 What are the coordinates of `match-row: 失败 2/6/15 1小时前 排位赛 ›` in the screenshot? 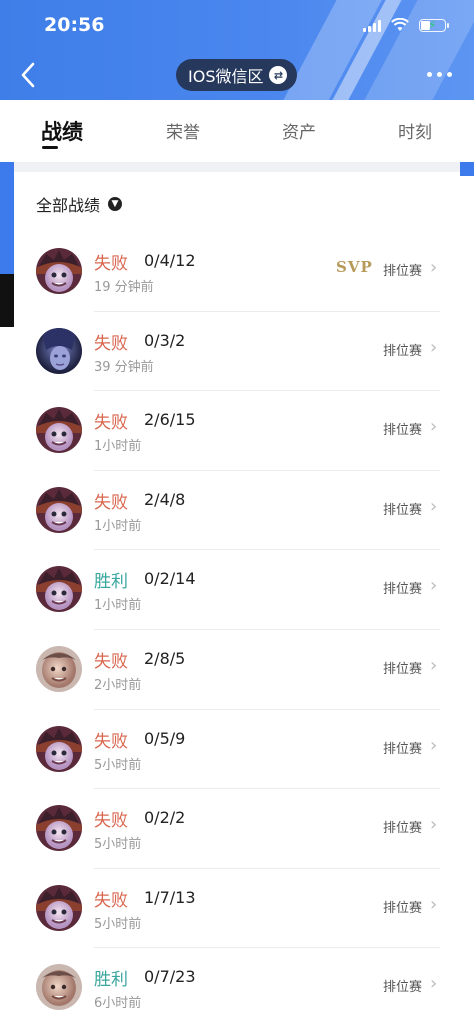 It's located at (237, 431).